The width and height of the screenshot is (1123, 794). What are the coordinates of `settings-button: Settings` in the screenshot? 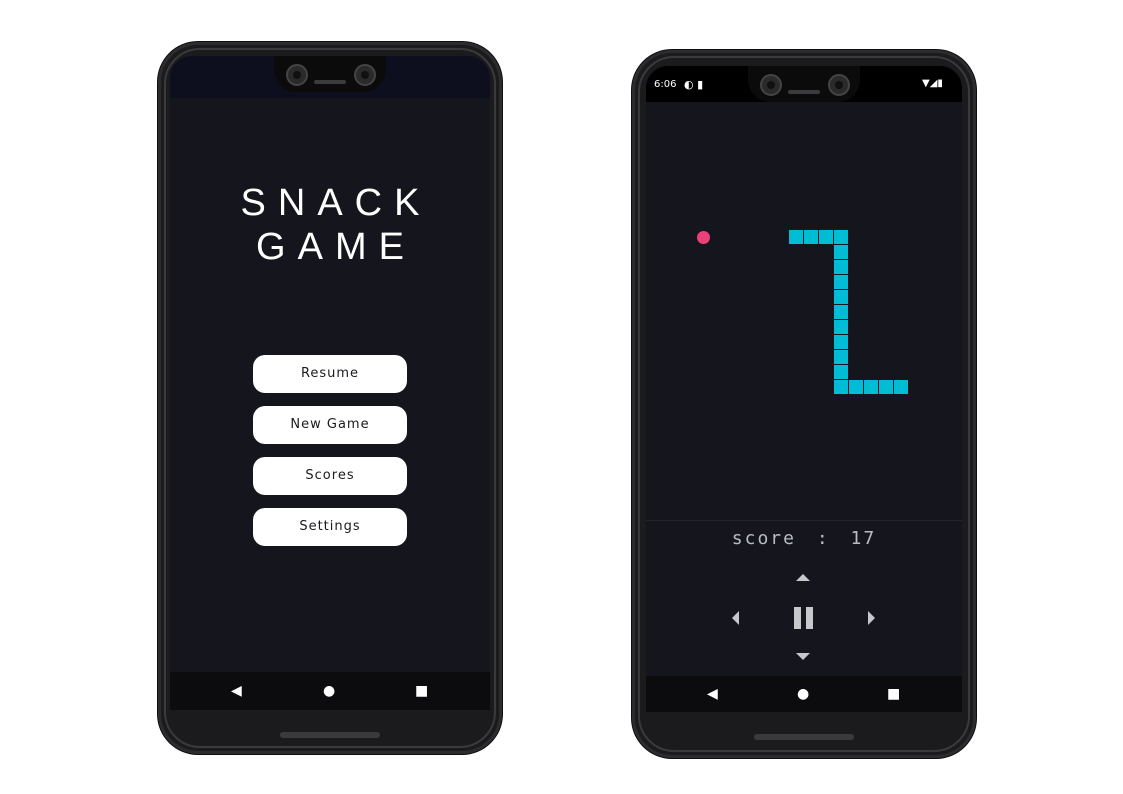 It's located at (330, 527).